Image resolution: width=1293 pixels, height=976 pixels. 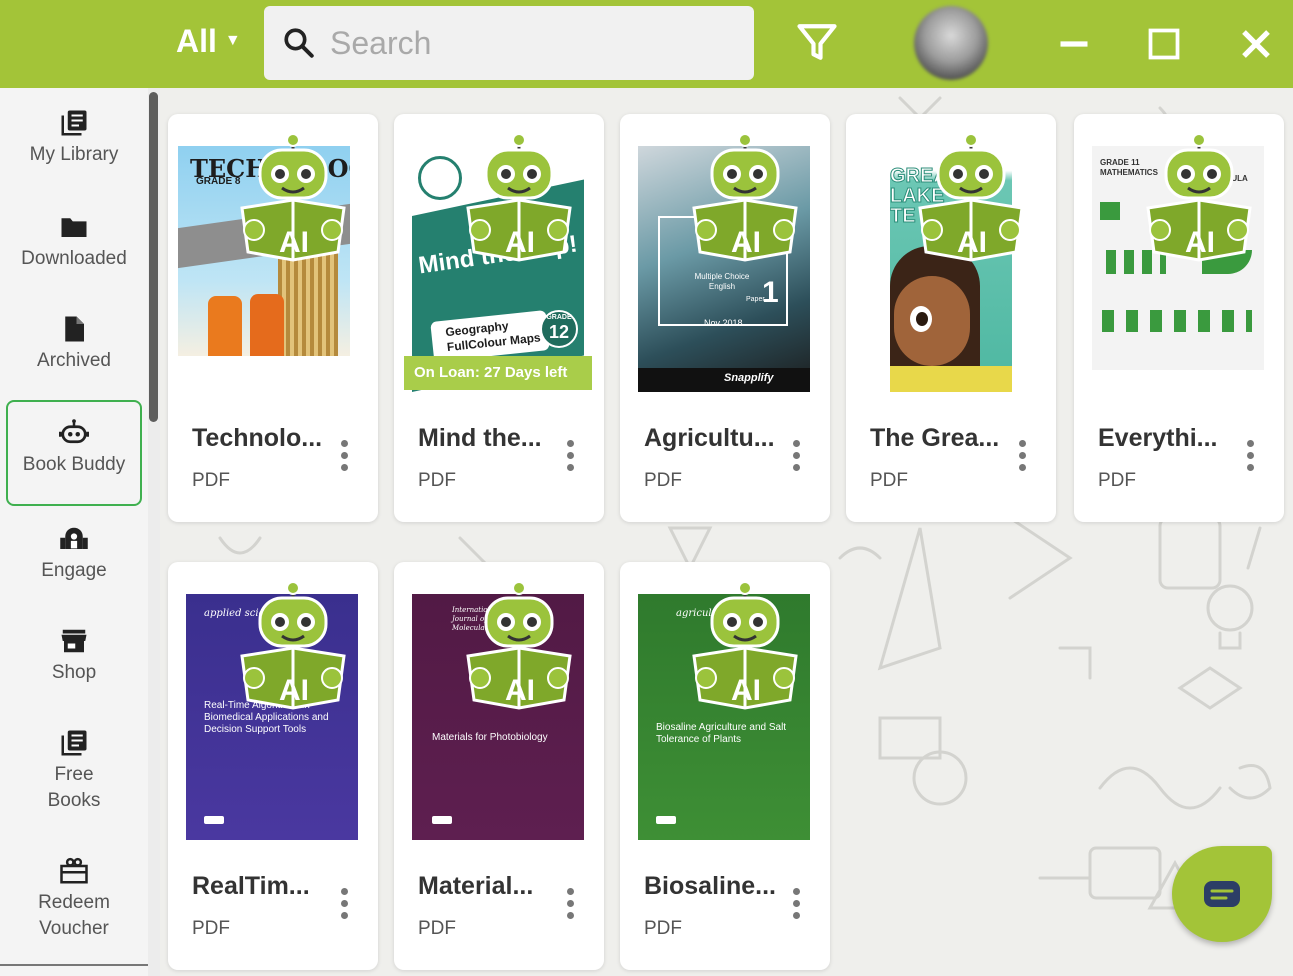 I want to click on robot-icon, so click(x=74, y=431).